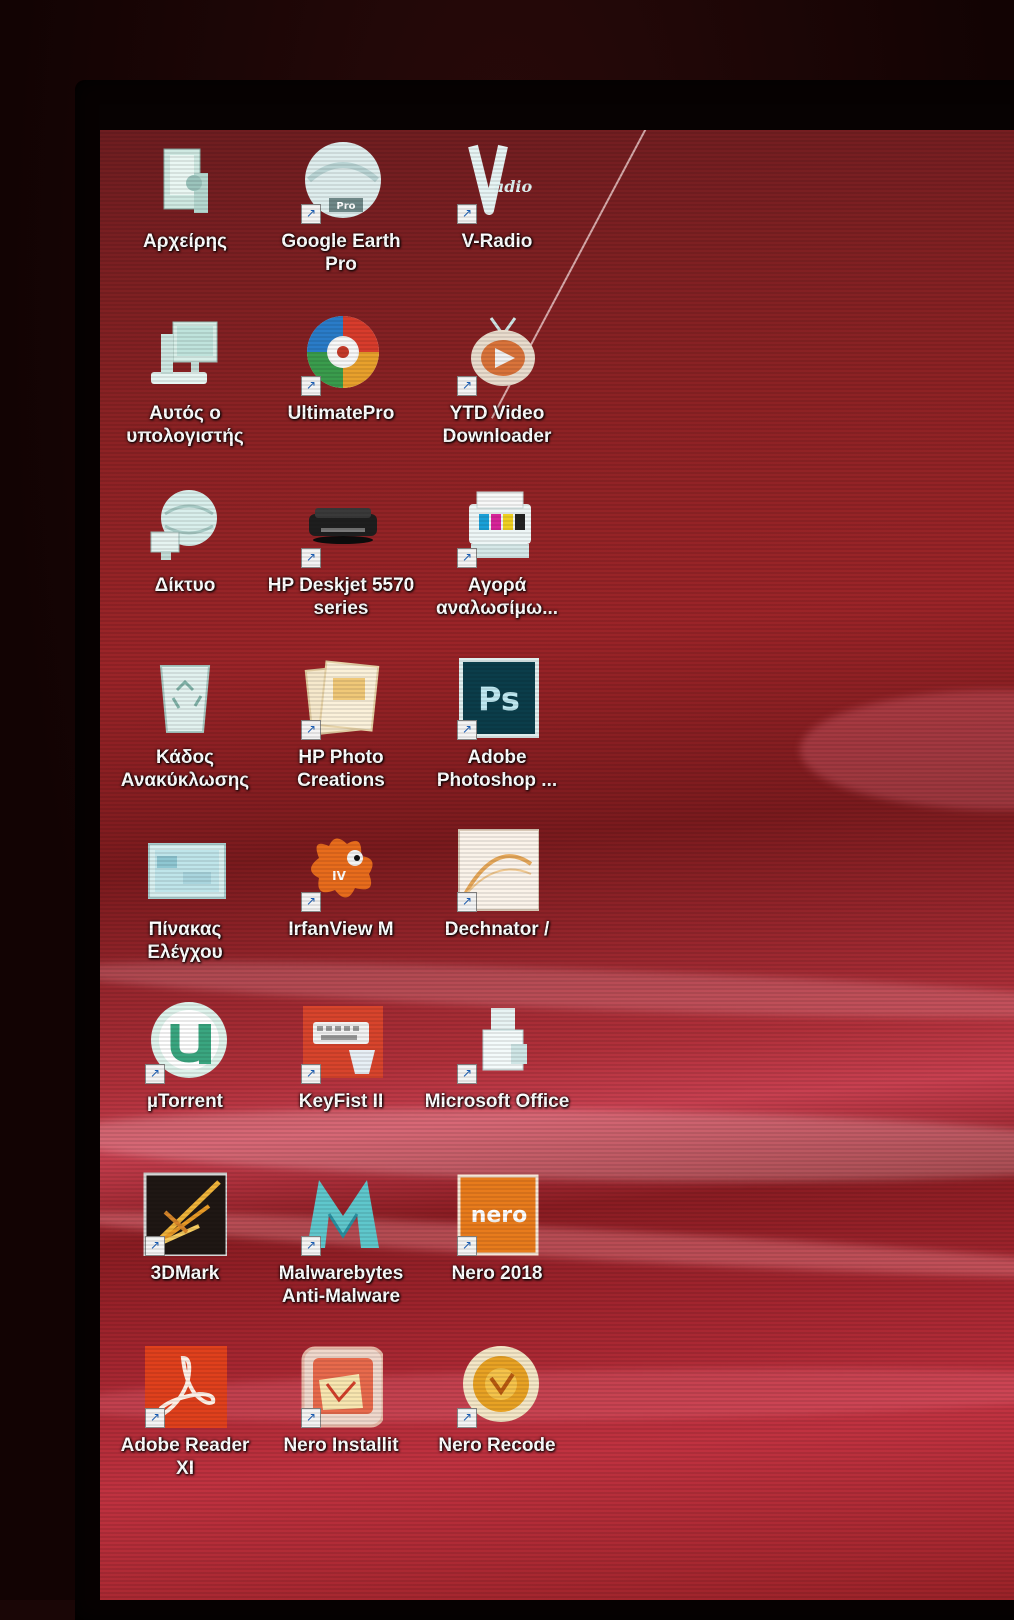 The width and height of the screenshot is (1014, 1620). Describe the element at coordinates (497, 1273) in the screenshot. I see `icon-label: Nero 2018` at that location.